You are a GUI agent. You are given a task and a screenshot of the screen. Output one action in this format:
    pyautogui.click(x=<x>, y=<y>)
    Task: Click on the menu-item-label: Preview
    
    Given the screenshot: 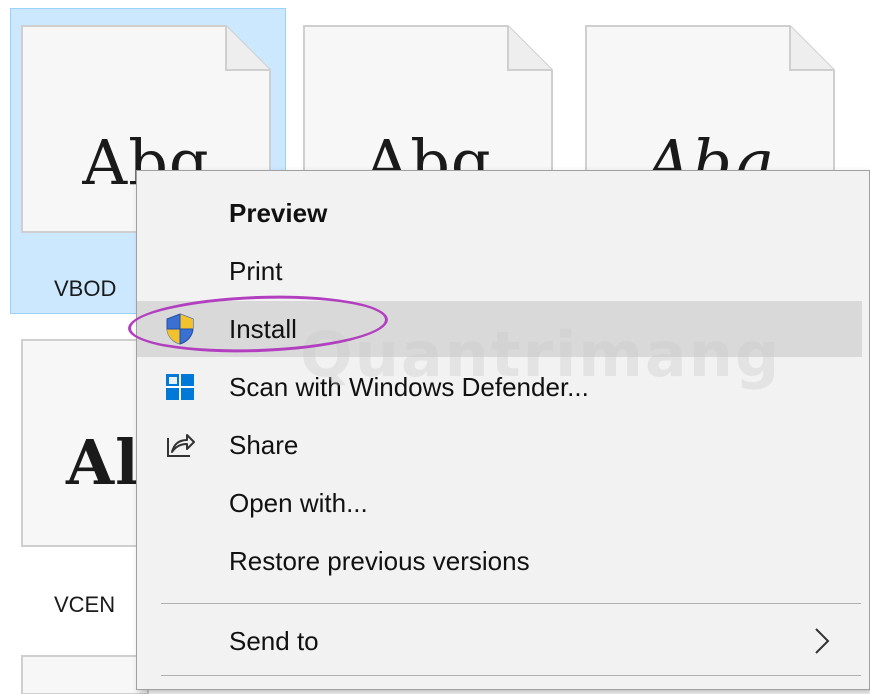 What is the action you would take?
    pyautogui.click(x=278, y=212)
    